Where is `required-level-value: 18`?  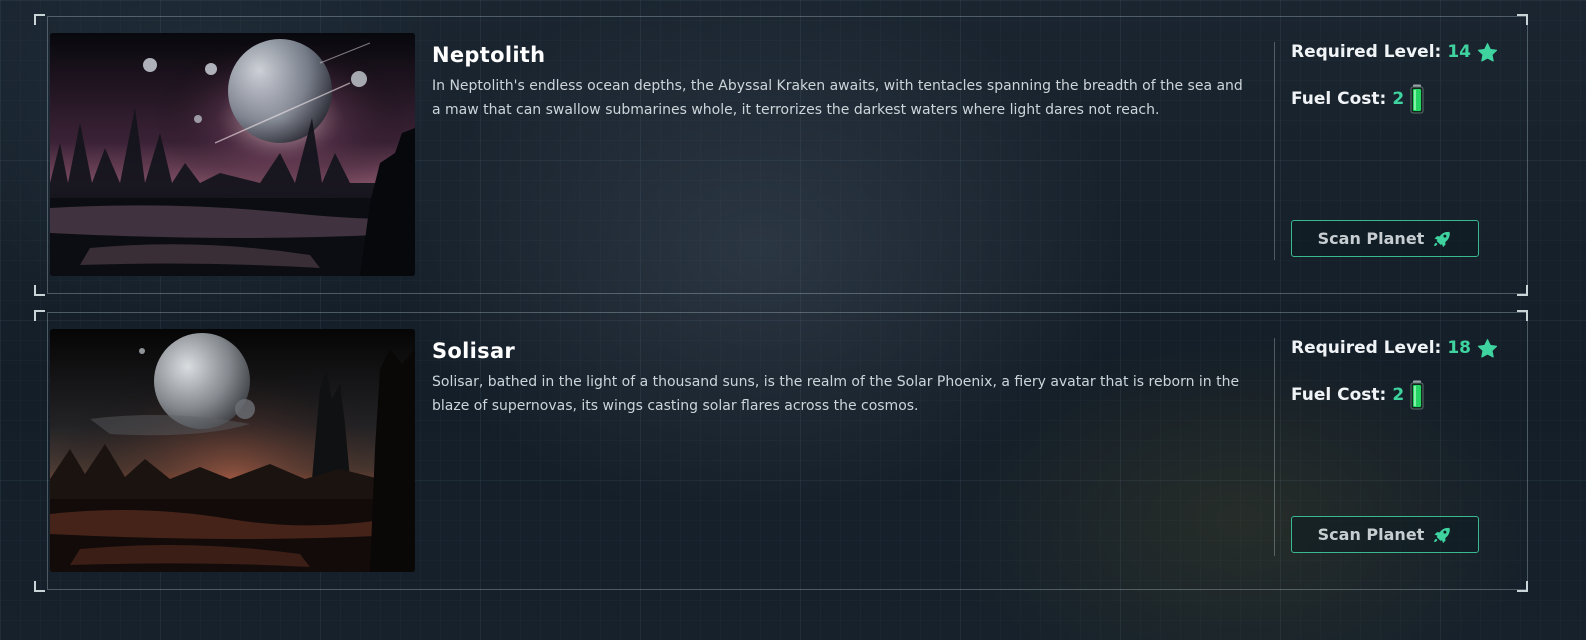 required-level-value: 18 is located at coordinates (1459, 348).